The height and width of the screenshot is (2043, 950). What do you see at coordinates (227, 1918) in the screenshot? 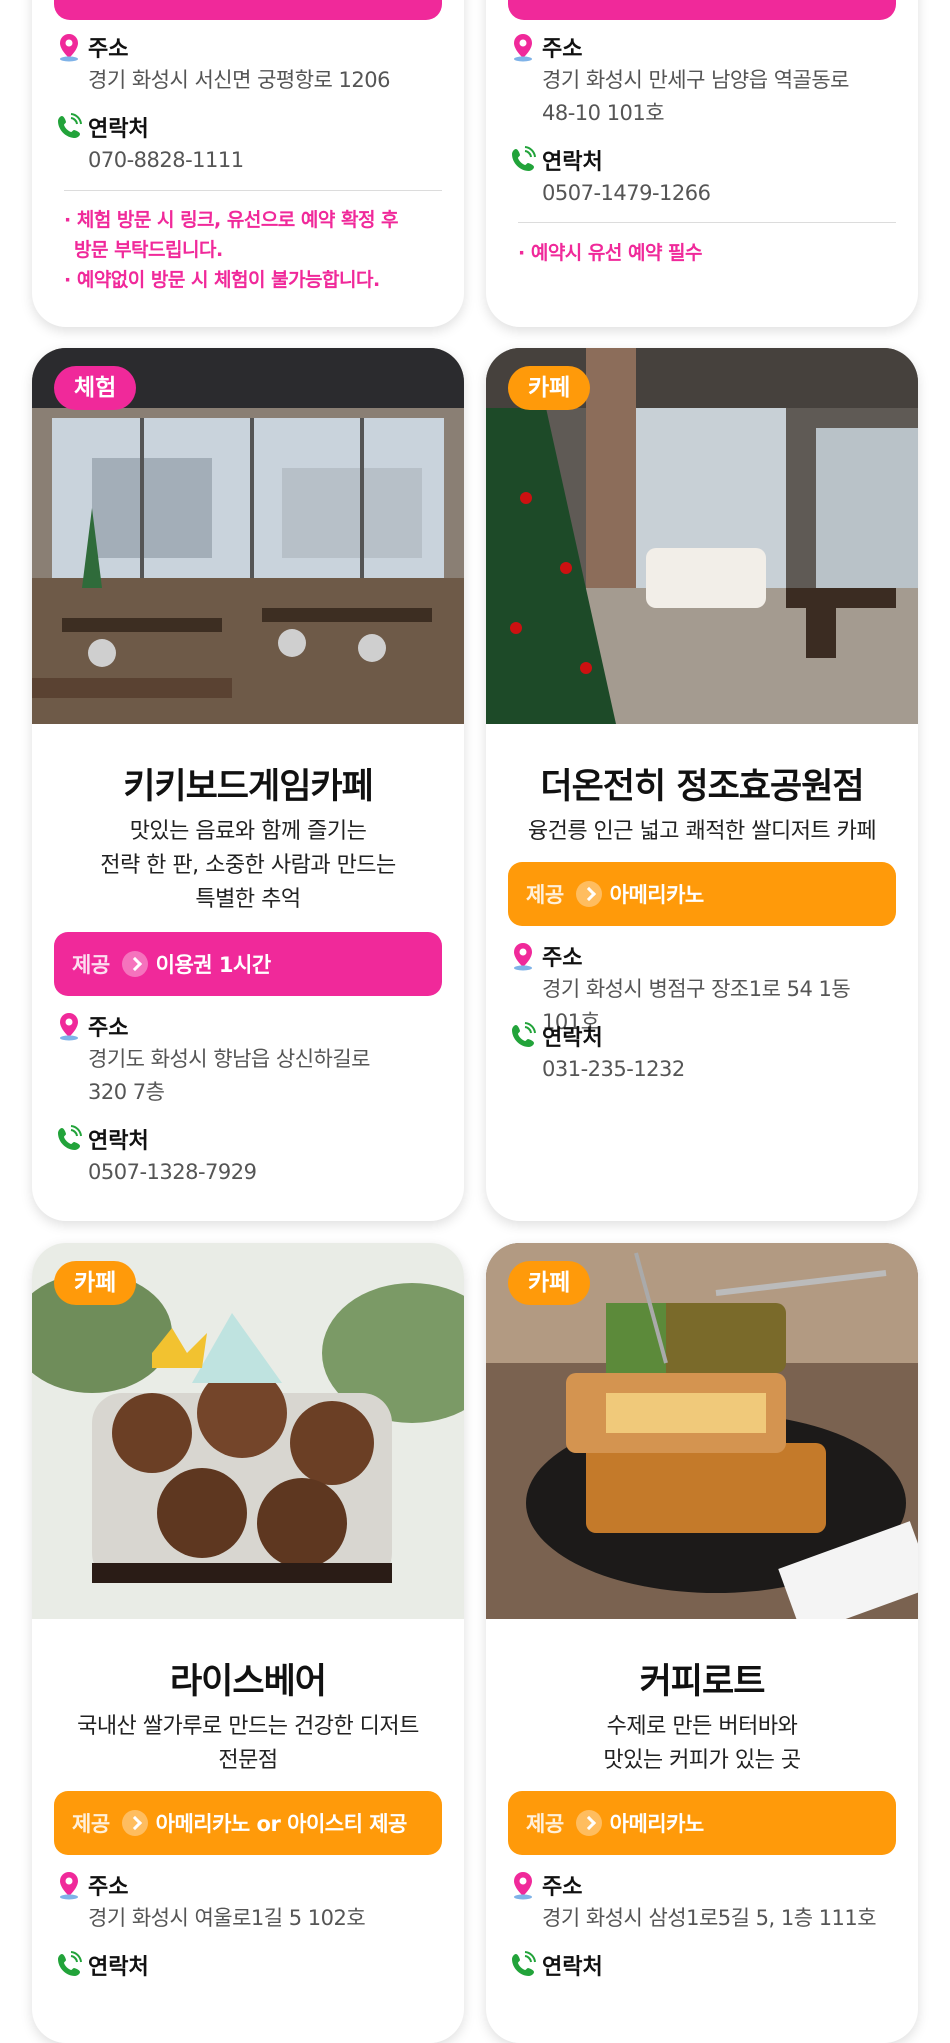
I see `address-value: 경기 화성시 여울로1길 5 102호` at bounding box center [227, 1918].